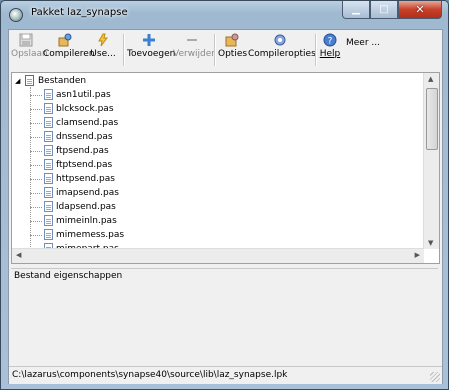  I want to click on tree-file-label: imapsend.pas, so click(87, 193).